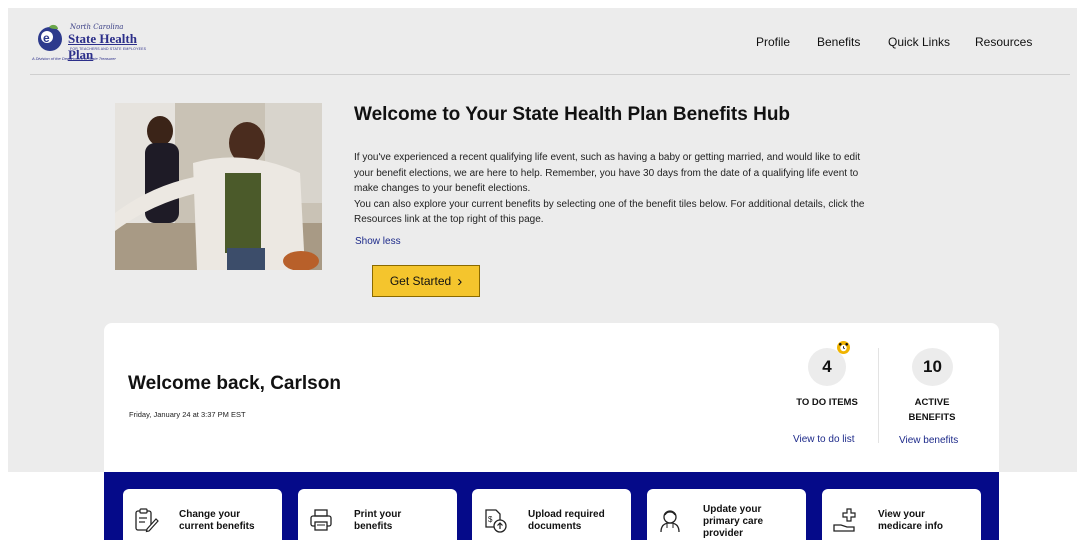 Image resolution: width=1077 pixels, height=549 pixels. Describe the element at coordinates (460, 281) in the screenshot. I see `chevron-right-icon: ›` at that location.